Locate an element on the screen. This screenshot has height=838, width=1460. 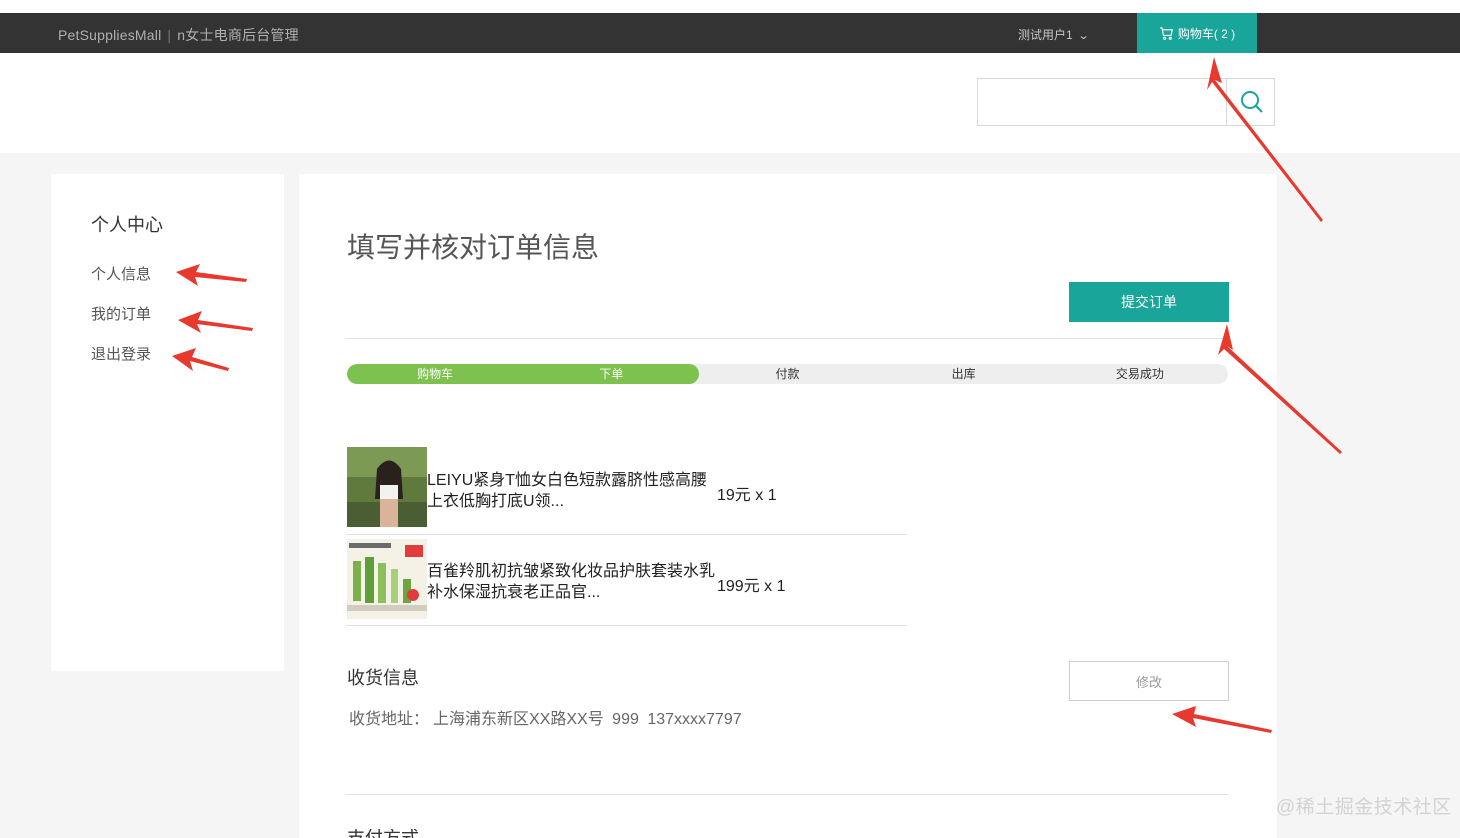
search-icon is located at coordinates (1251, 102).